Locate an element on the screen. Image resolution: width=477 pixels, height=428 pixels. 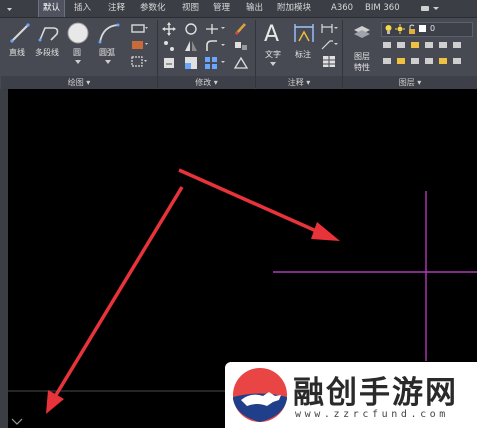
ribbon-tab-bar: 默认 插入 注释 参数化 视图 管理 输出 附加模块 A360 BIM 360 is located at coordinates (238, 9).